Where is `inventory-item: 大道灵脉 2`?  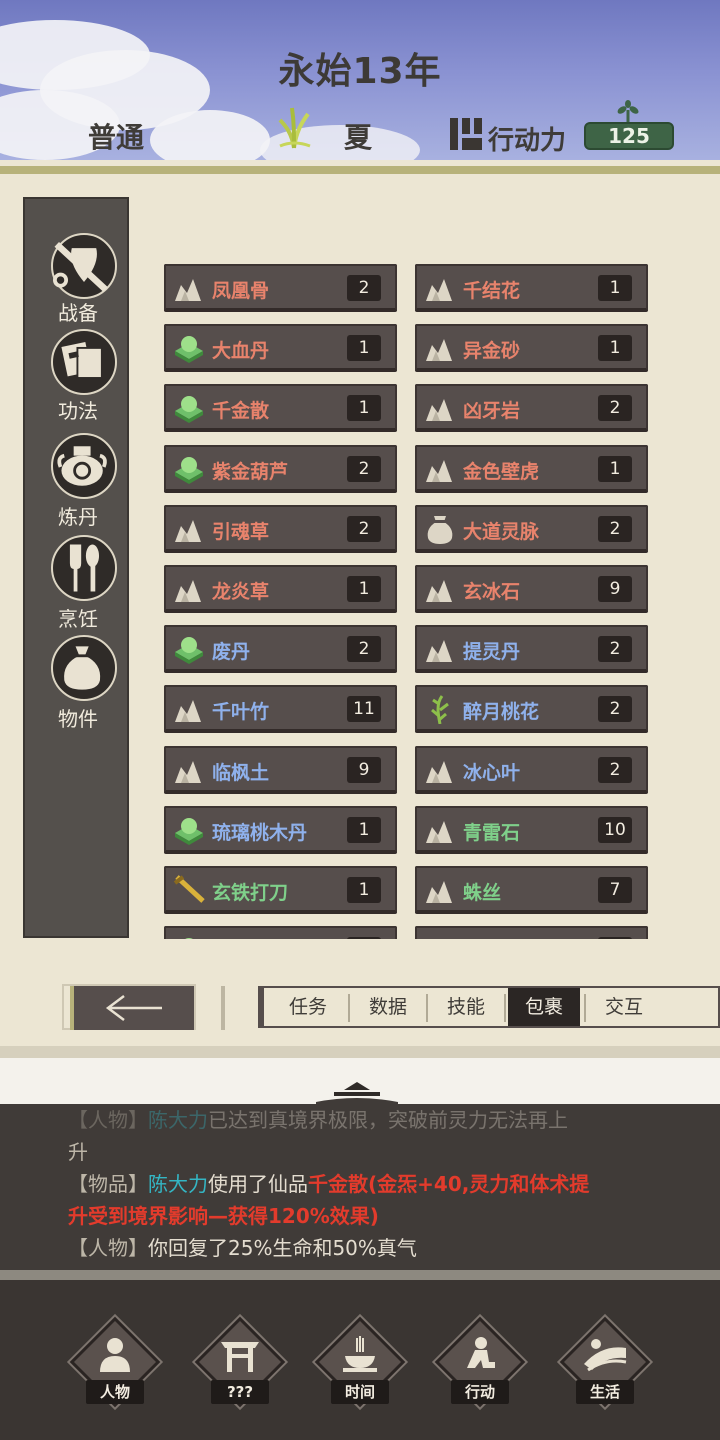 inventory-item: 大道灵脉 2 is located at coordinates (531, 528).